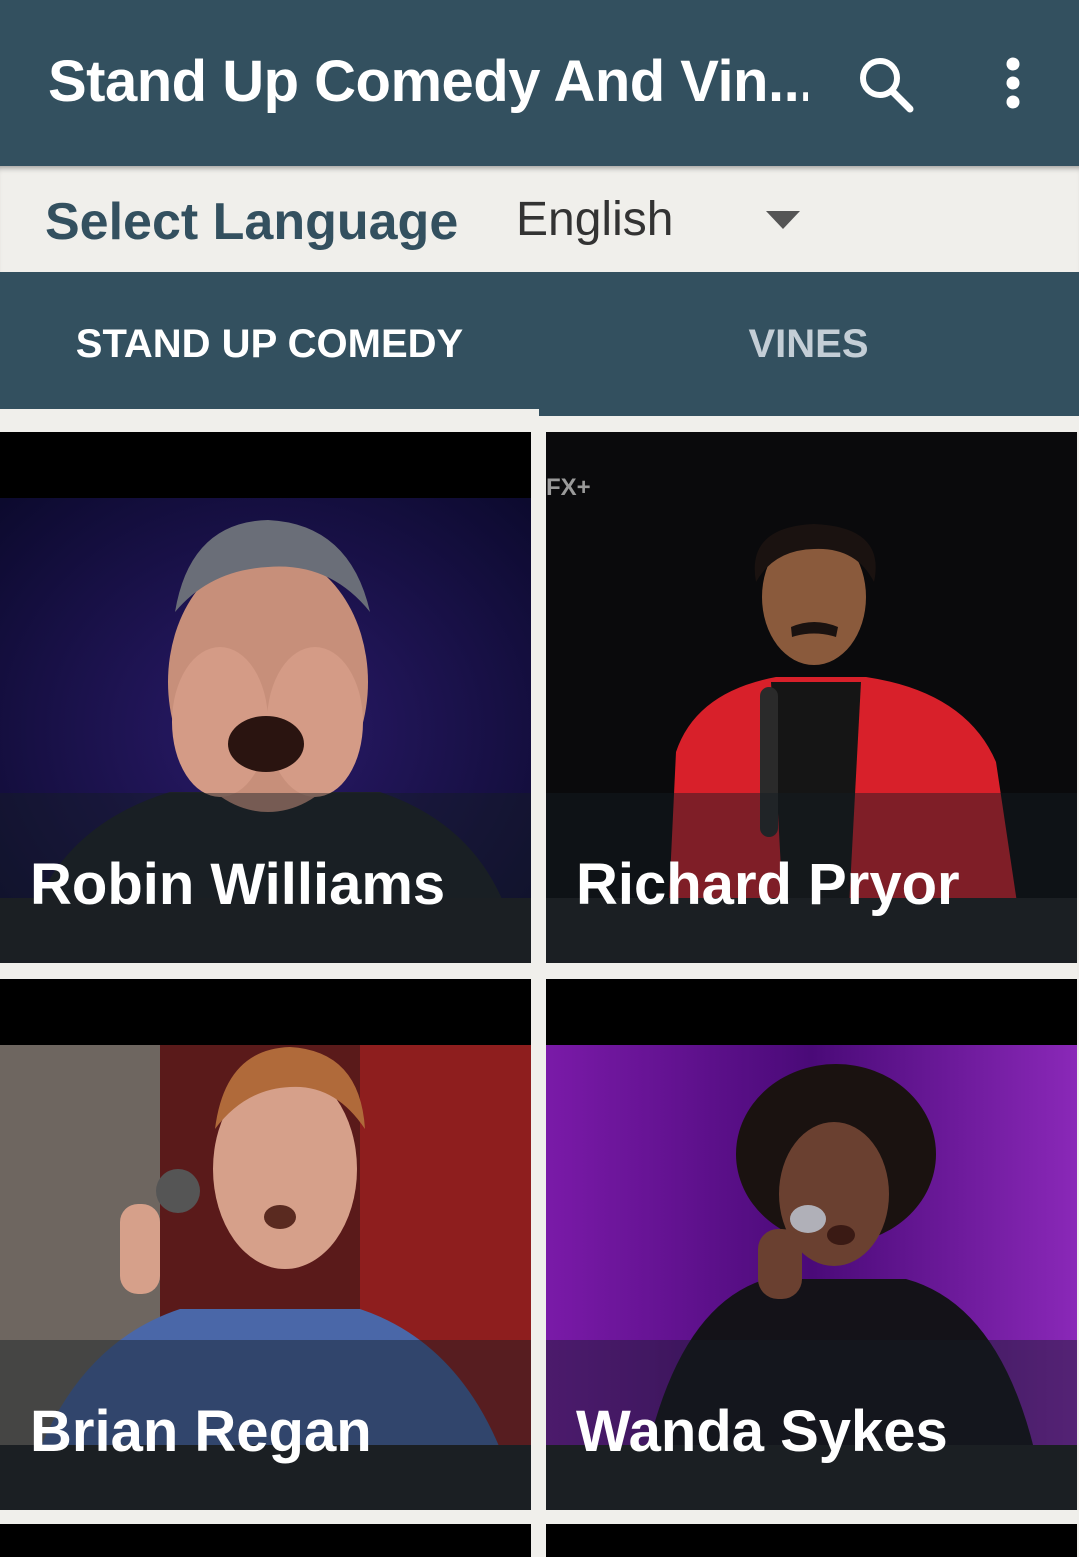 This screenshot has width=1079, height=1557. Describe the element at coordinates (768, 884) in the screenshot. I see `comedian-name: Richard Pryor` at that location.